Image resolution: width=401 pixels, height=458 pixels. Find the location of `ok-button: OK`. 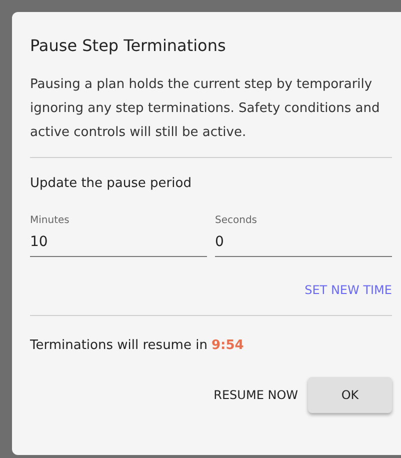

ok-button: OK is located at coordinates (350, 395).